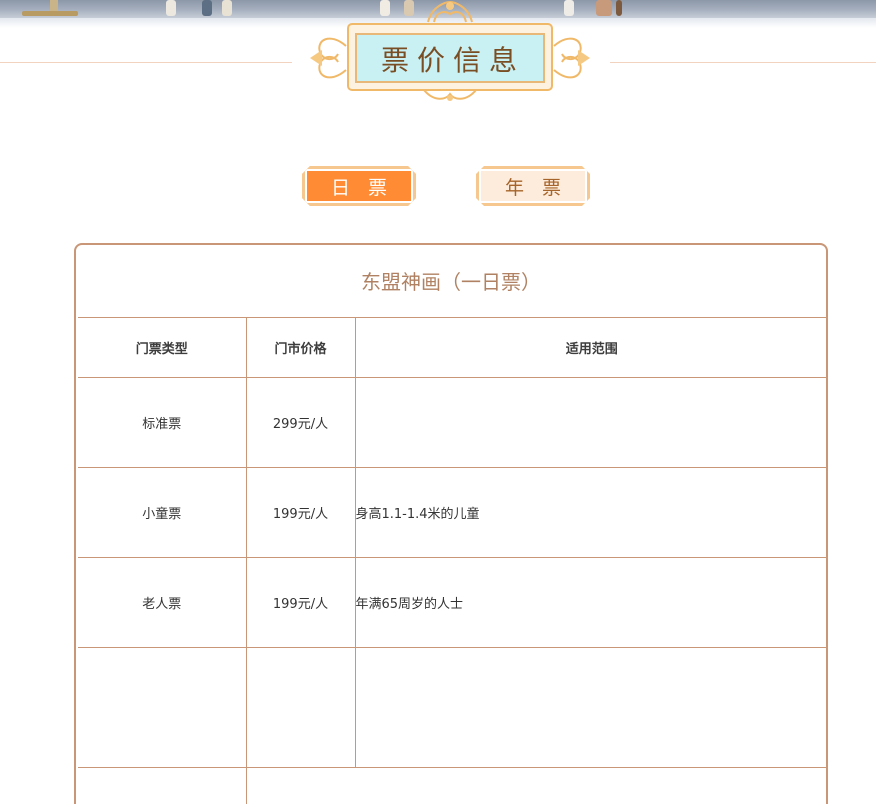 The height and width of the screenshot is (804, 876). What do you see at coordinates (300, 347) in the screenshot?
I see `column-header-price: 门市价格` at bounding box center [300, 347].